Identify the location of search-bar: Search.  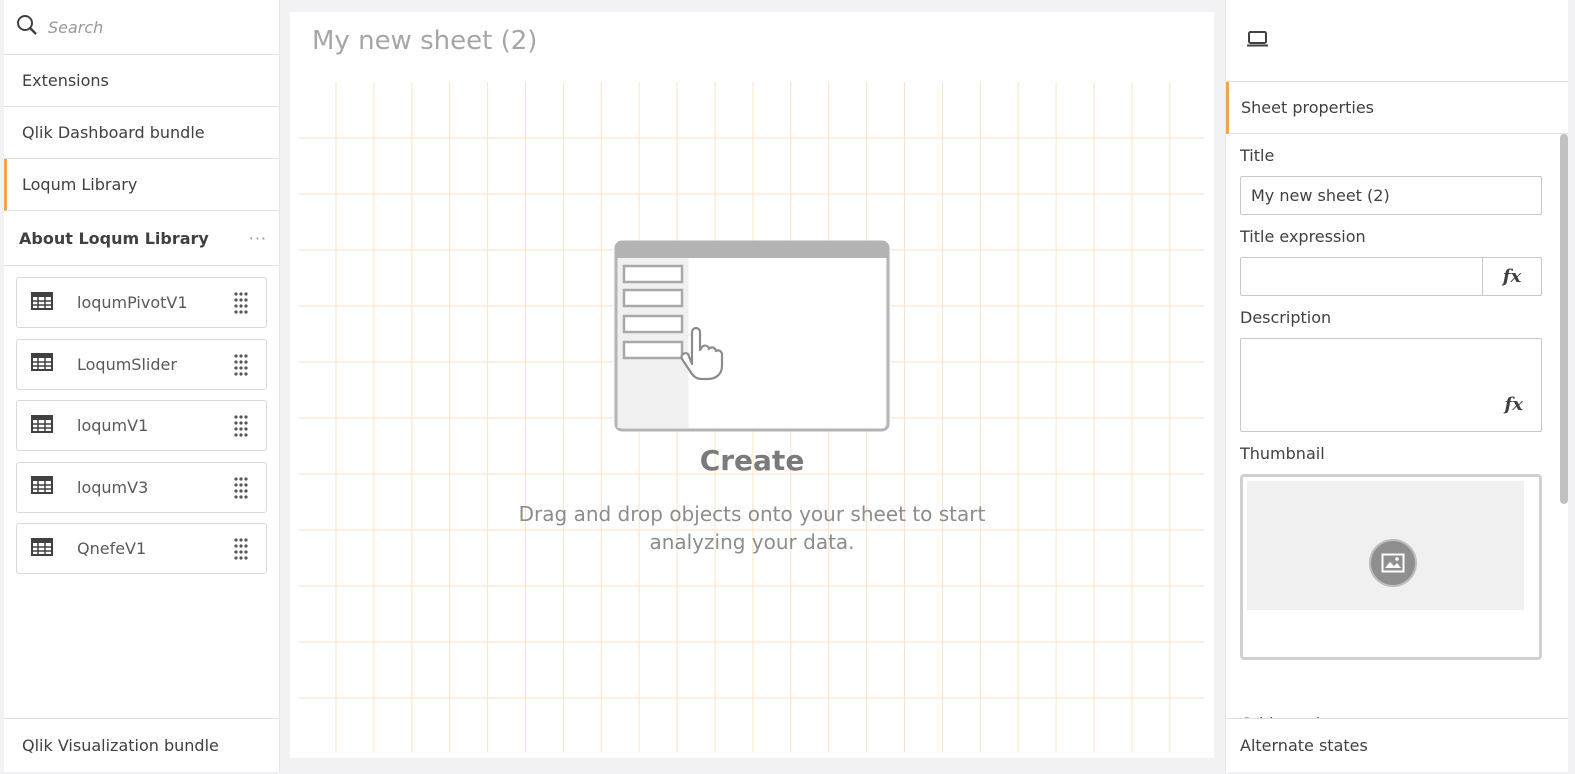
(141, 27).